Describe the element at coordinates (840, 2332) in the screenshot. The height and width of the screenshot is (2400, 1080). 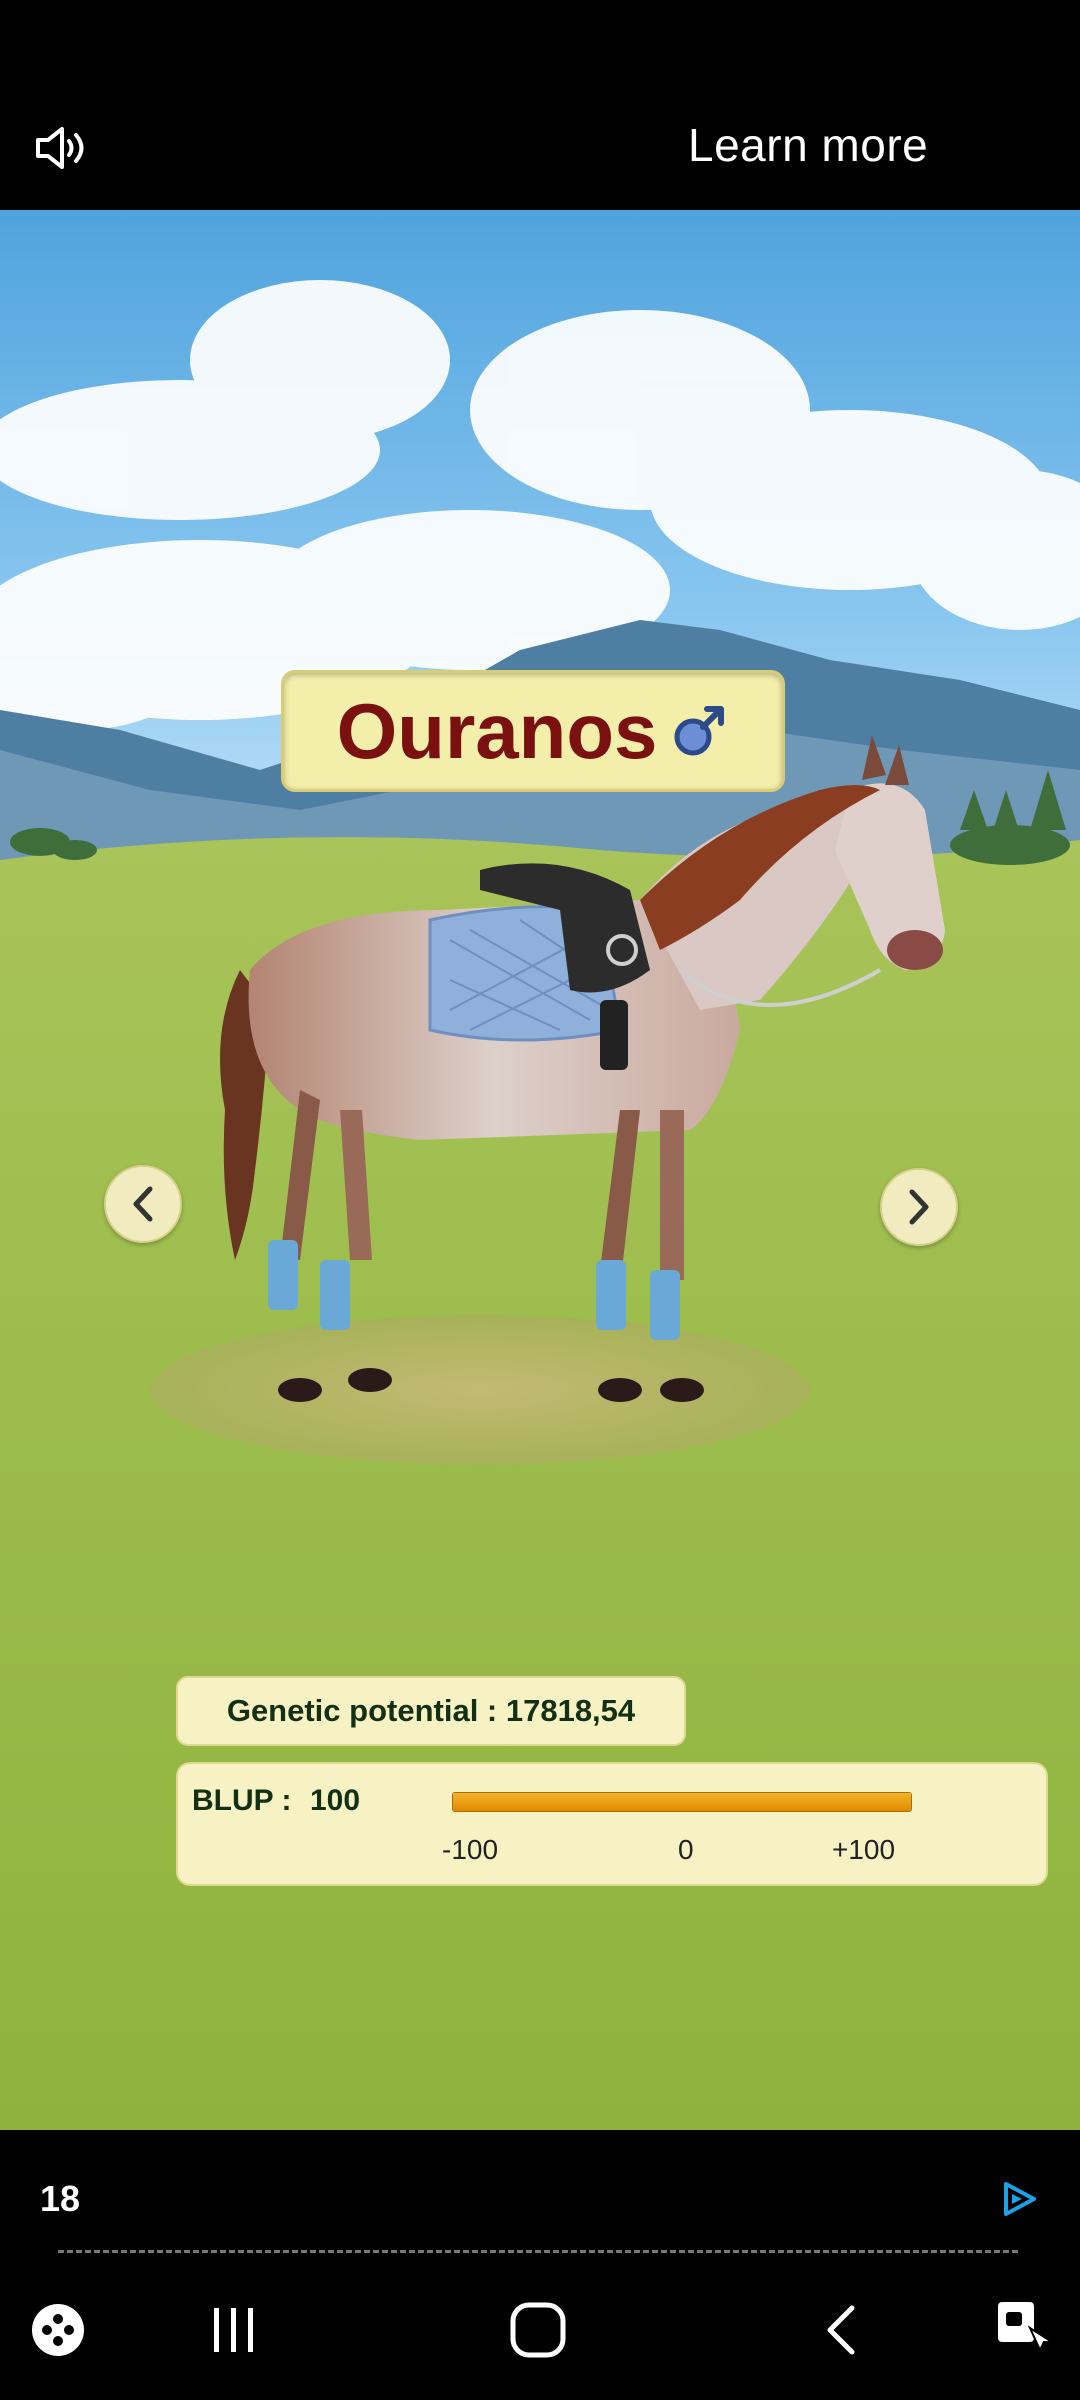
I see `back-icon` at that location.